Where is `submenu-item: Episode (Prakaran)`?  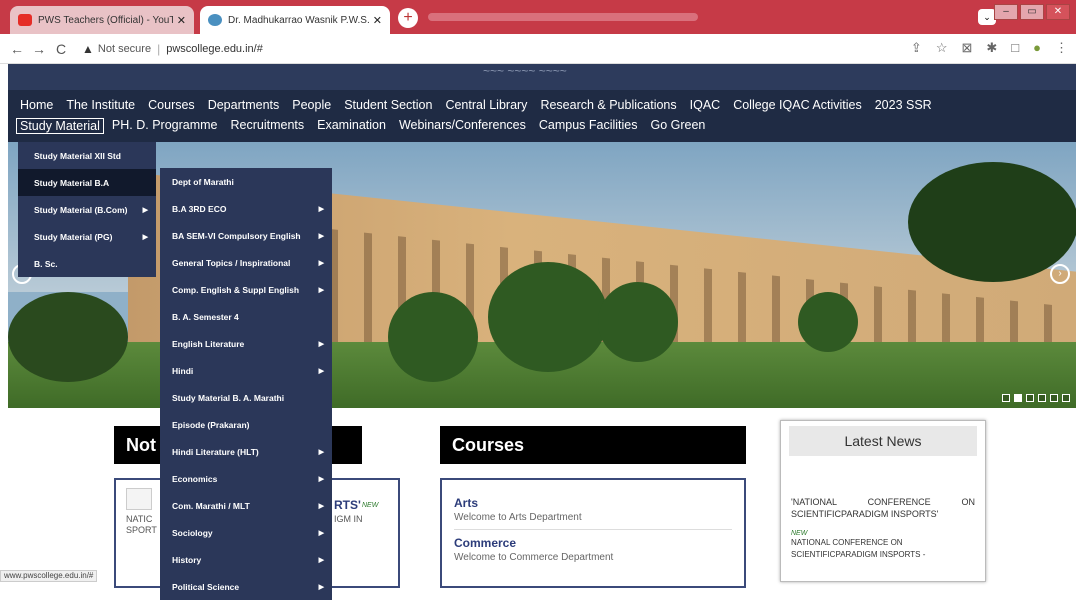
submenu-item: Episode (Prakaran) is located at coordinates (246, 424).